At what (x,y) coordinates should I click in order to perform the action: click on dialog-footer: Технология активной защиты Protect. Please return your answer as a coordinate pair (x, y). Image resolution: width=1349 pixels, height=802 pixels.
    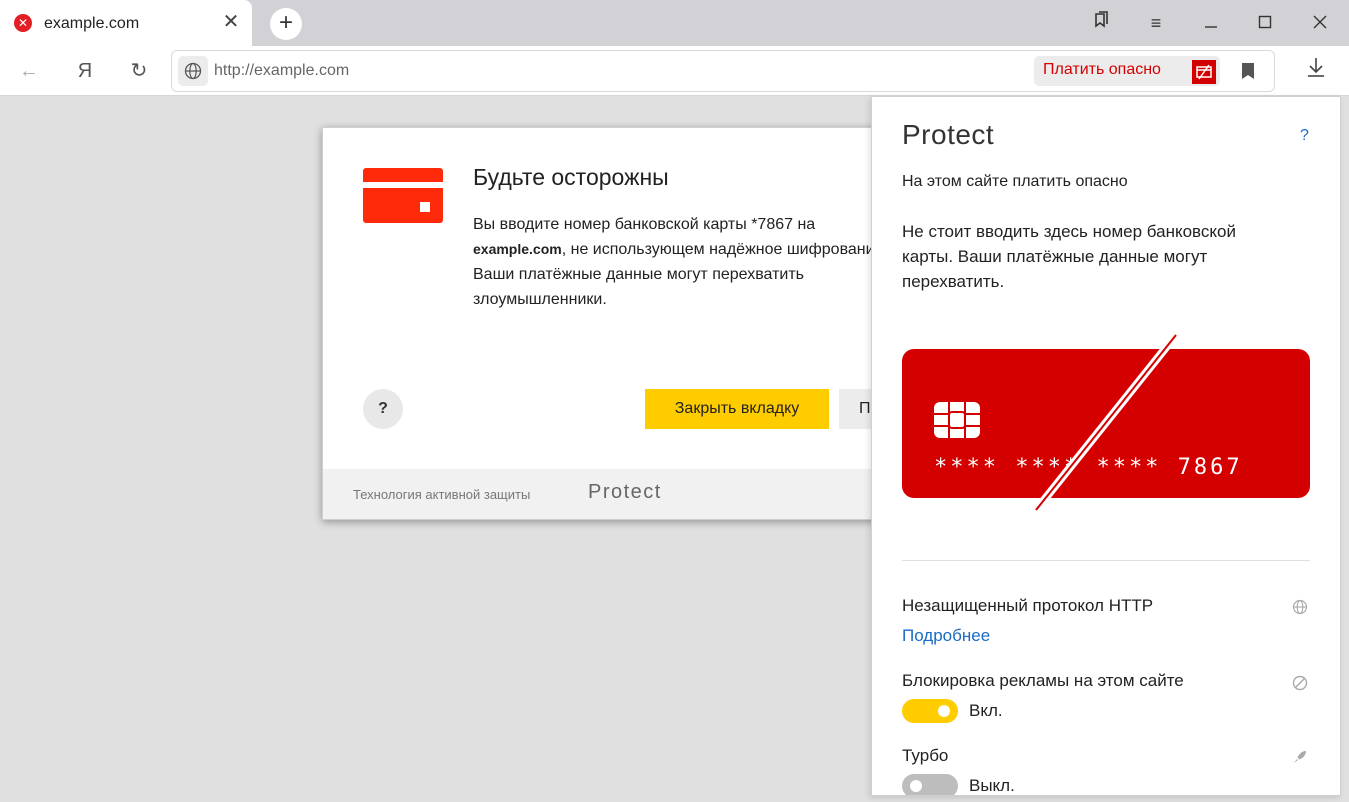
    Looking at the image, I should click on (602, 494).